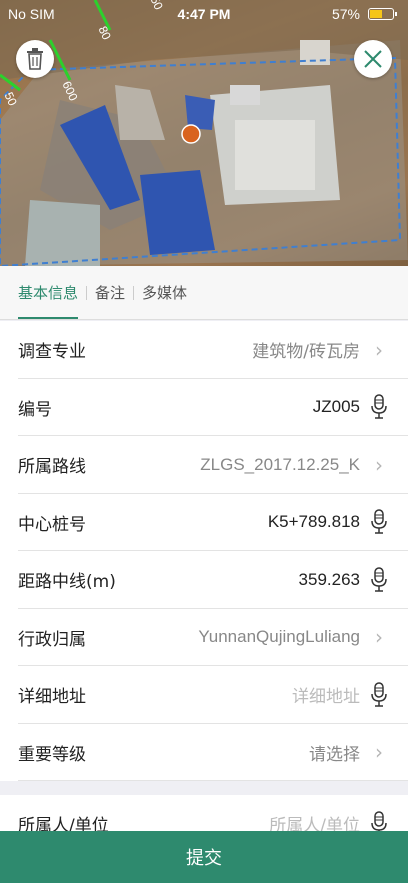 This screenshot has height=883, width=408. What do you see at coordinates (223, 694) in the screenshot?
I see `address-input: 详细地址` at bounding box center [223, 694].